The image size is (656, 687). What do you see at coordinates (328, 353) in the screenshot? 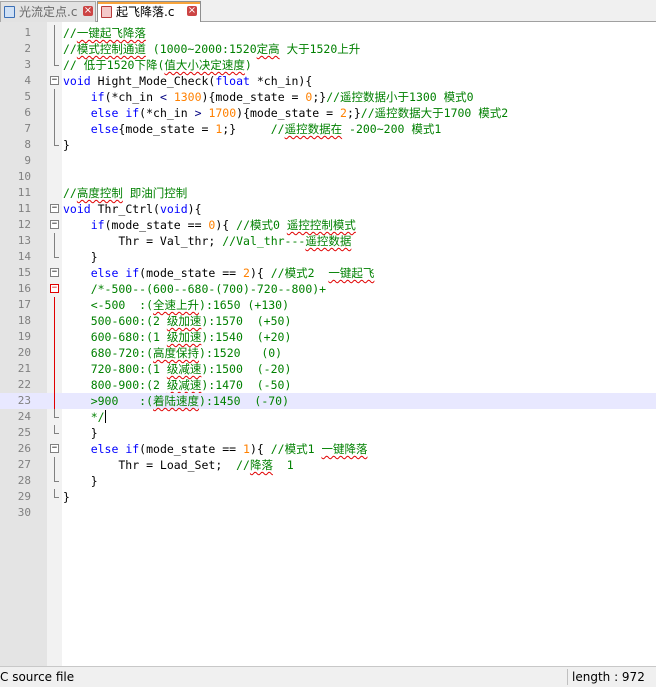
I see `code-line: 20 680-720:(高度保持):1520 (0)` at bounding box center [328, 353].